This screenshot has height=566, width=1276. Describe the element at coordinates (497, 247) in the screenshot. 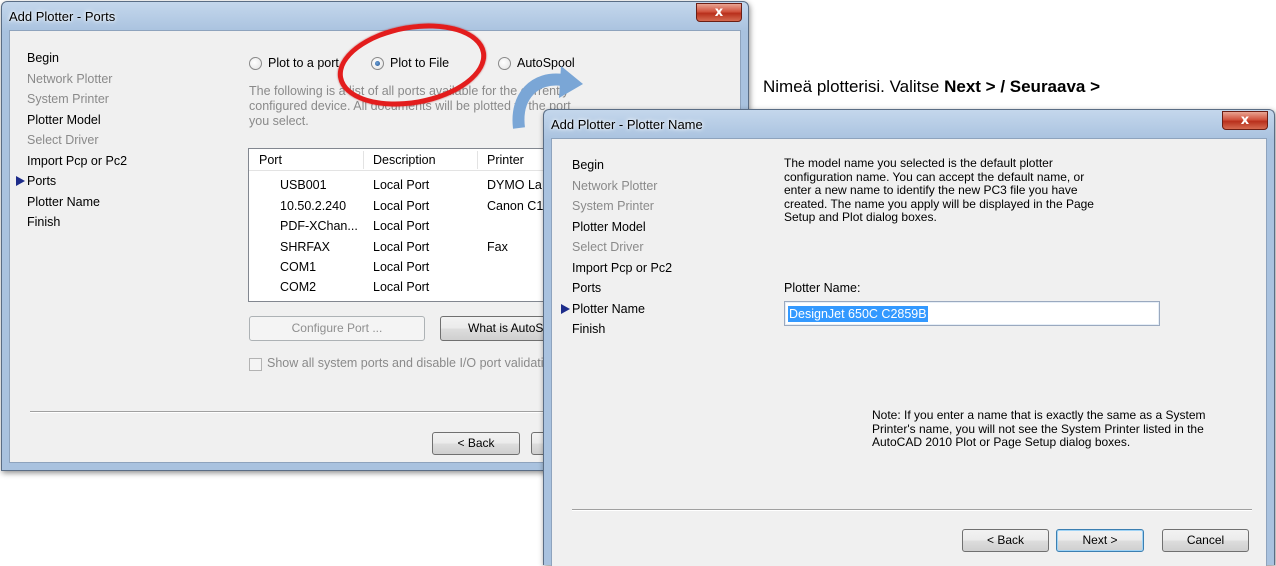

I see `table-row-printer: Fax` at that location.